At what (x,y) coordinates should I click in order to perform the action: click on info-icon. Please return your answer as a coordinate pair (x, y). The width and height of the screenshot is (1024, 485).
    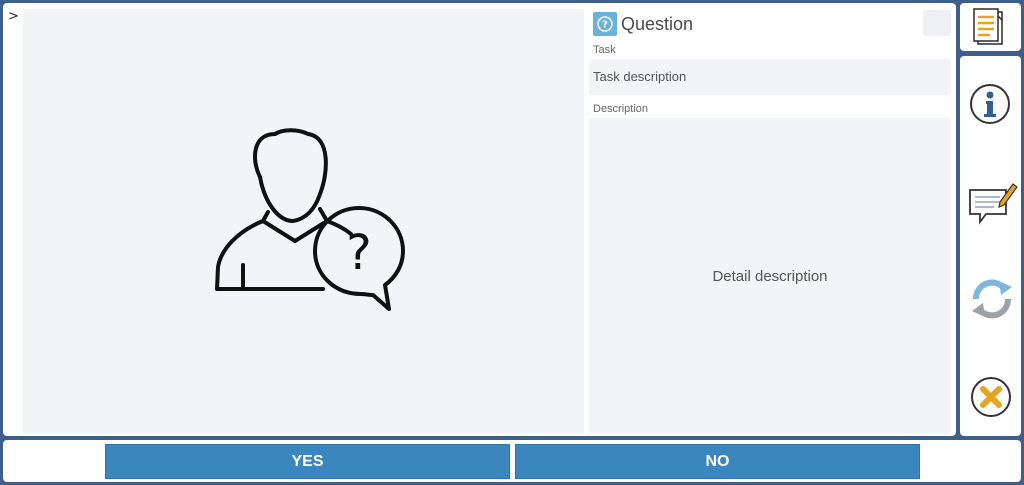
    Looking at the image, I should click on (990, 104).